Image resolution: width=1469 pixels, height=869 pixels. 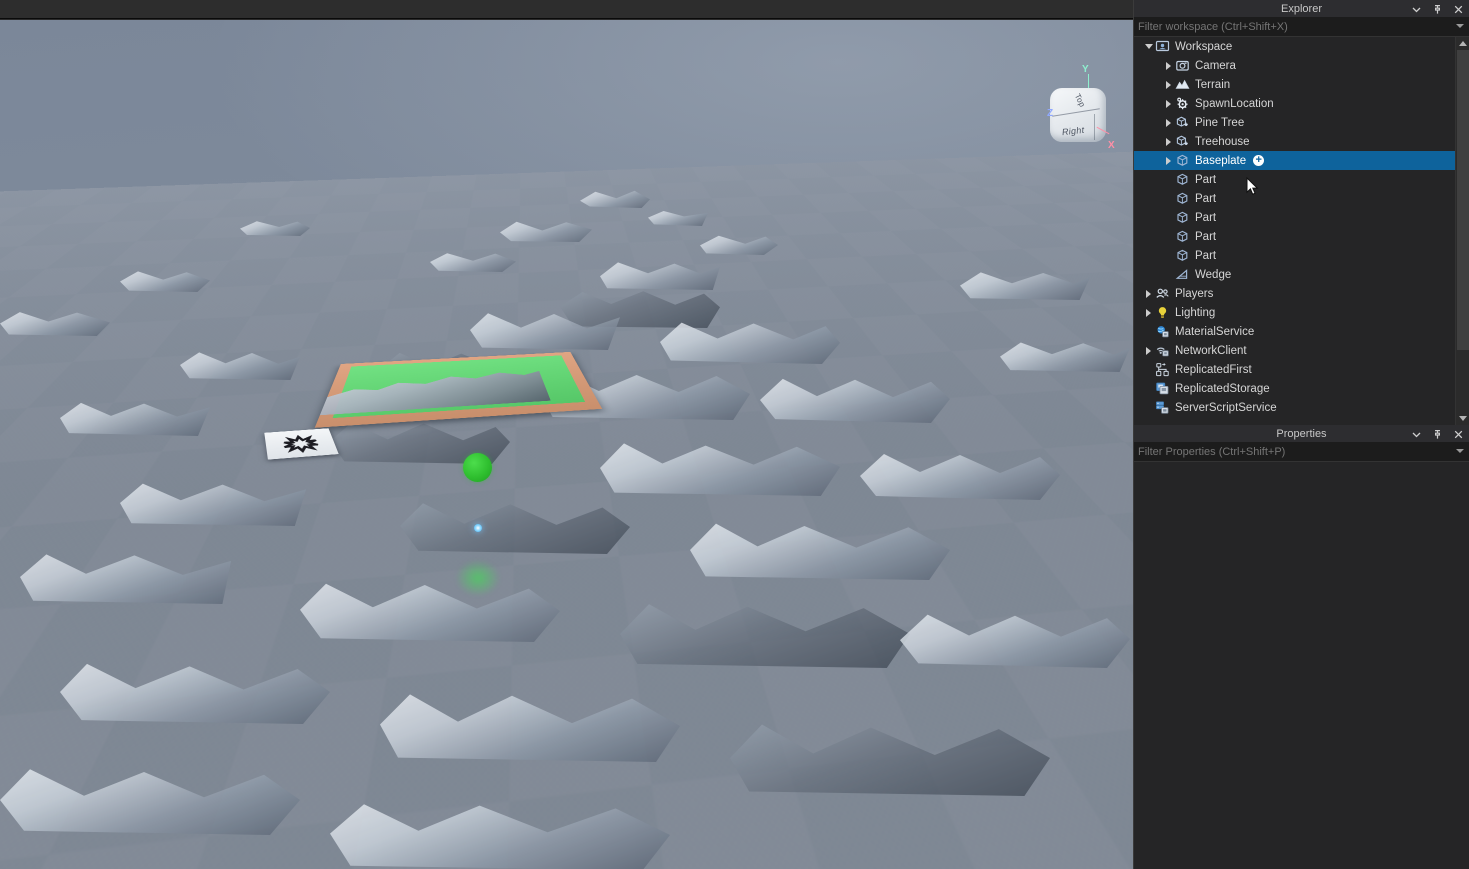 What do you see at coordinates (566, 9) in the screenshot?
I see `viewport-toolbar-strip` at bounding box center [566, 9].